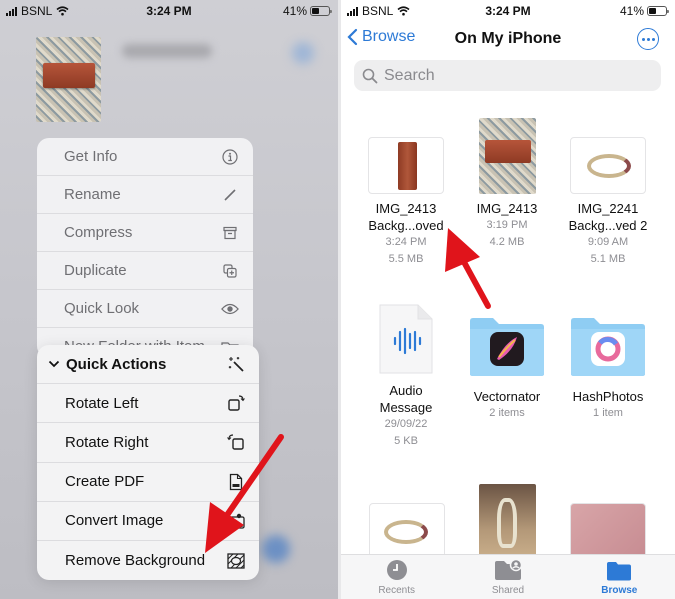 This screenshot has height=599, width=675. Describe the element at coordinates (68, 79) in the screenshot. I see `file-preview-thumbnail` at that location.